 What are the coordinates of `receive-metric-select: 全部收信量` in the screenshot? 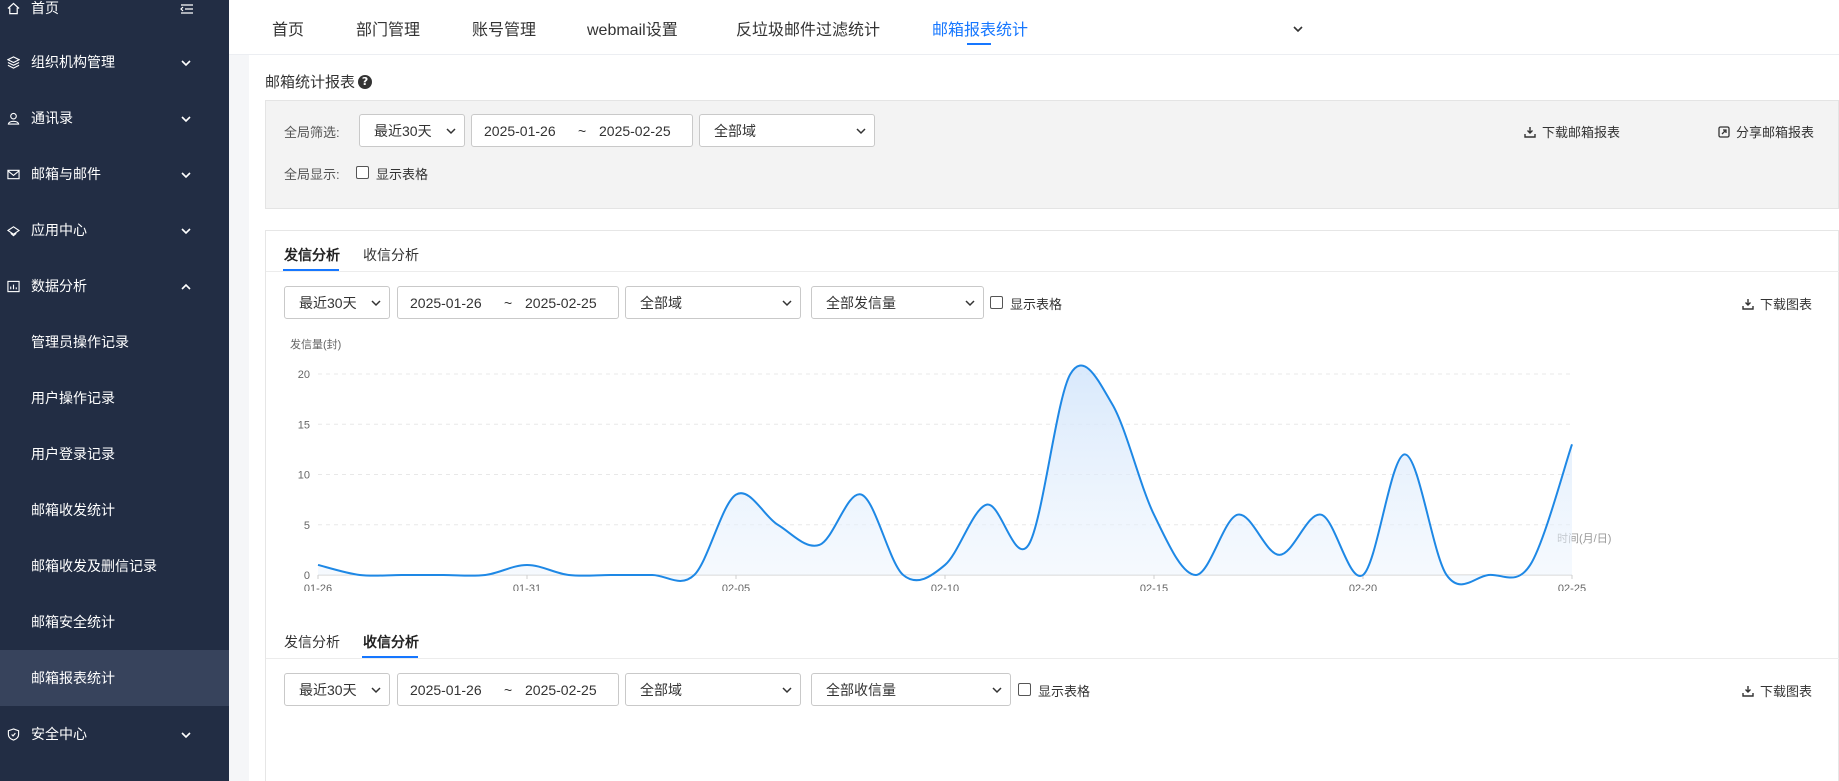 It's located at (911, 689).